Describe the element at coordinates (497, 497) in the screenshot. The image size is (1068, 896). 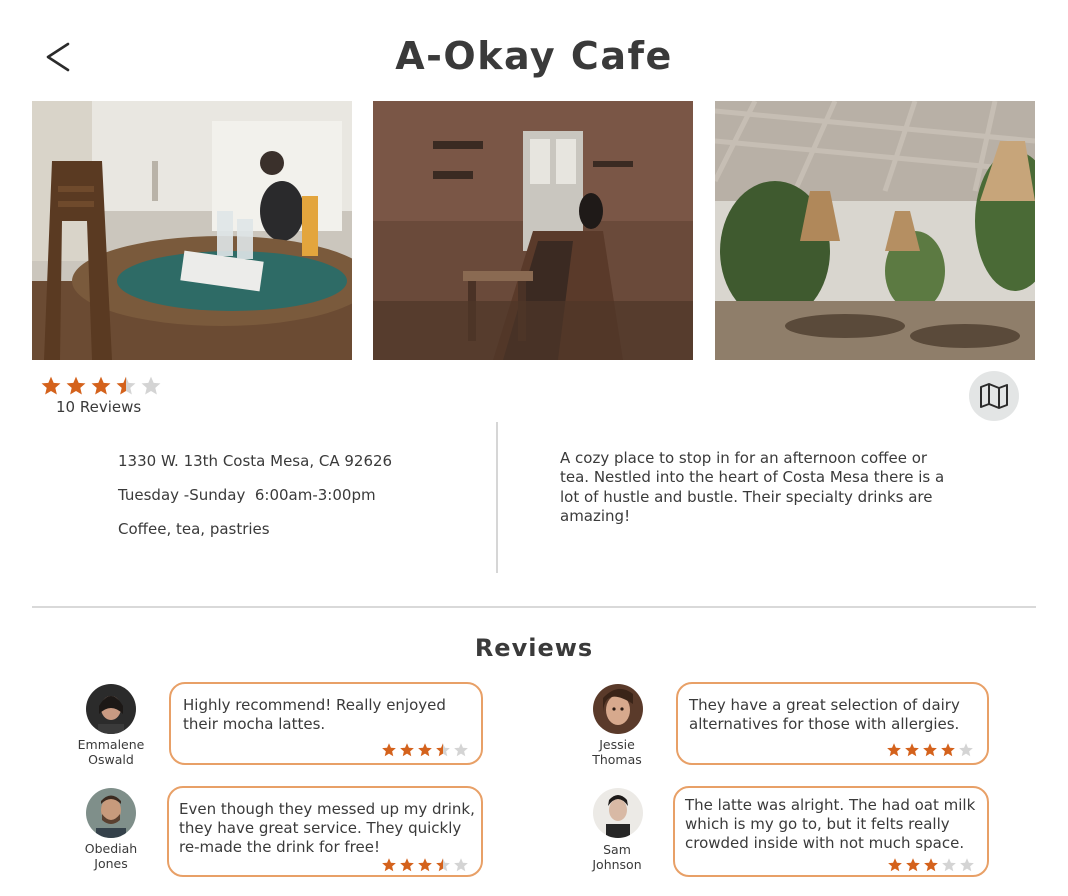
I see `vertical-divider` at that location.